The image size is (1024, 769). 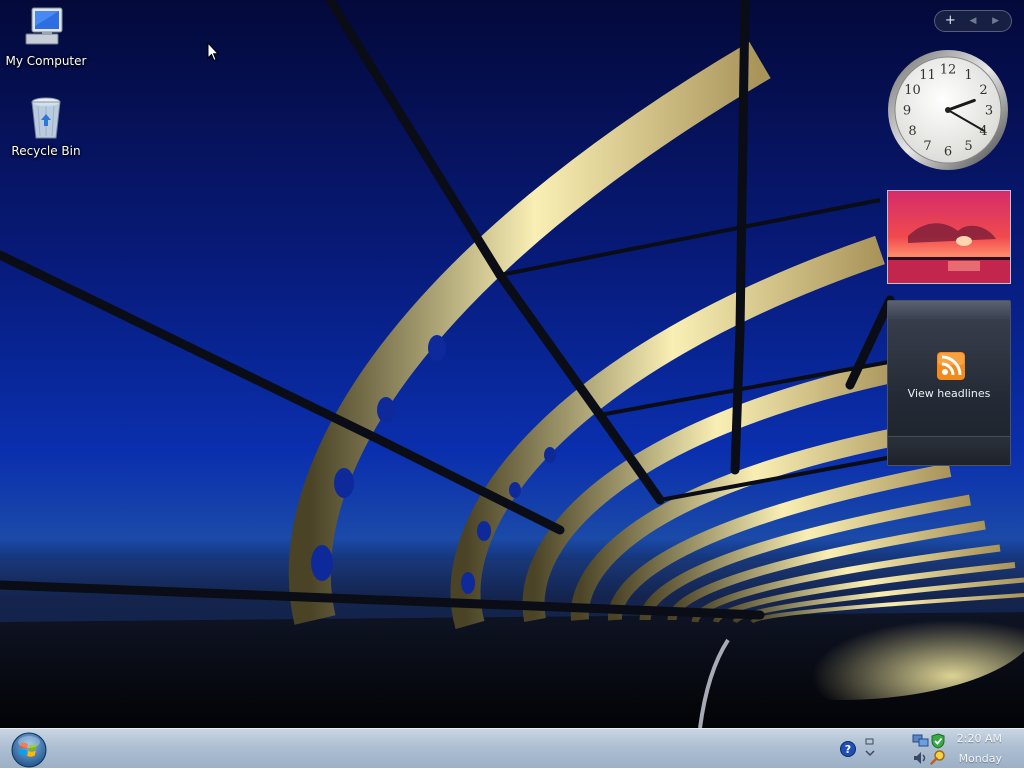 What do you see at coordinates (907, 111) in the screenshot?
I see `clock-numeral: 9` at bounding box center [907, 111].